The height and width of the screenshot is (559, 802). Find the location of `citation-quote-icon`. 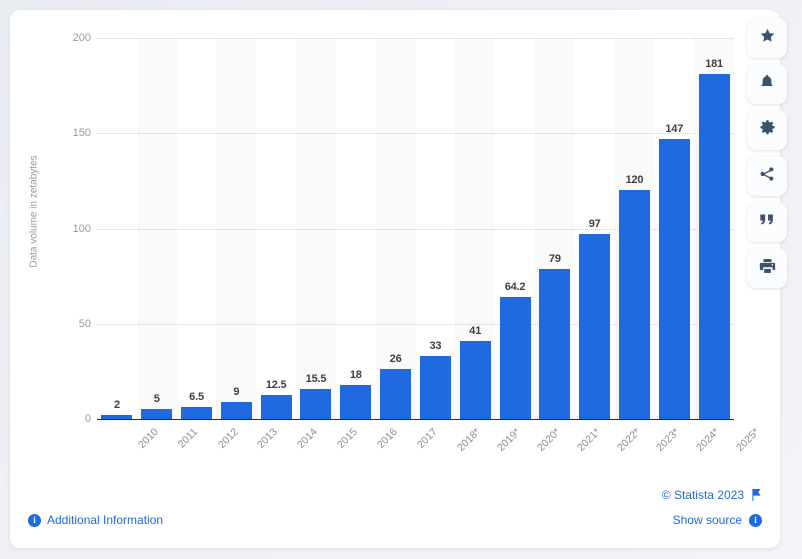

citation-quote-icon is located at coordinates (767, 222).